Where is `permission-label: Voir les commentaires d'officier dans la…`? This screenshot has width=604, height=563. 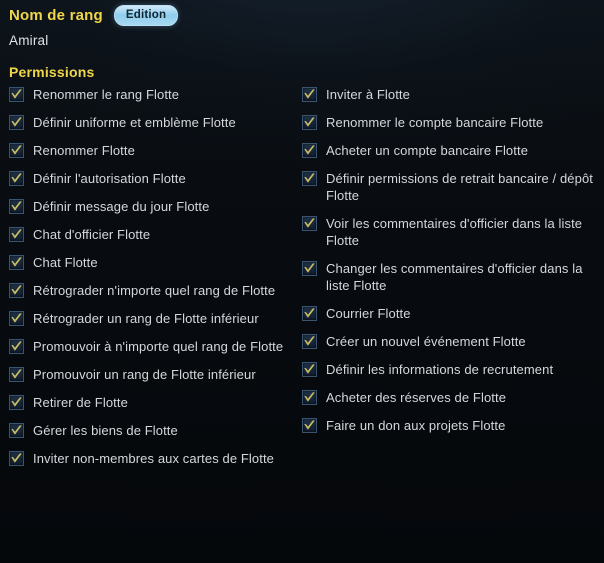
permission-label: Voir les commentaires d'officier dans la… is located at coordinates (454, 232).